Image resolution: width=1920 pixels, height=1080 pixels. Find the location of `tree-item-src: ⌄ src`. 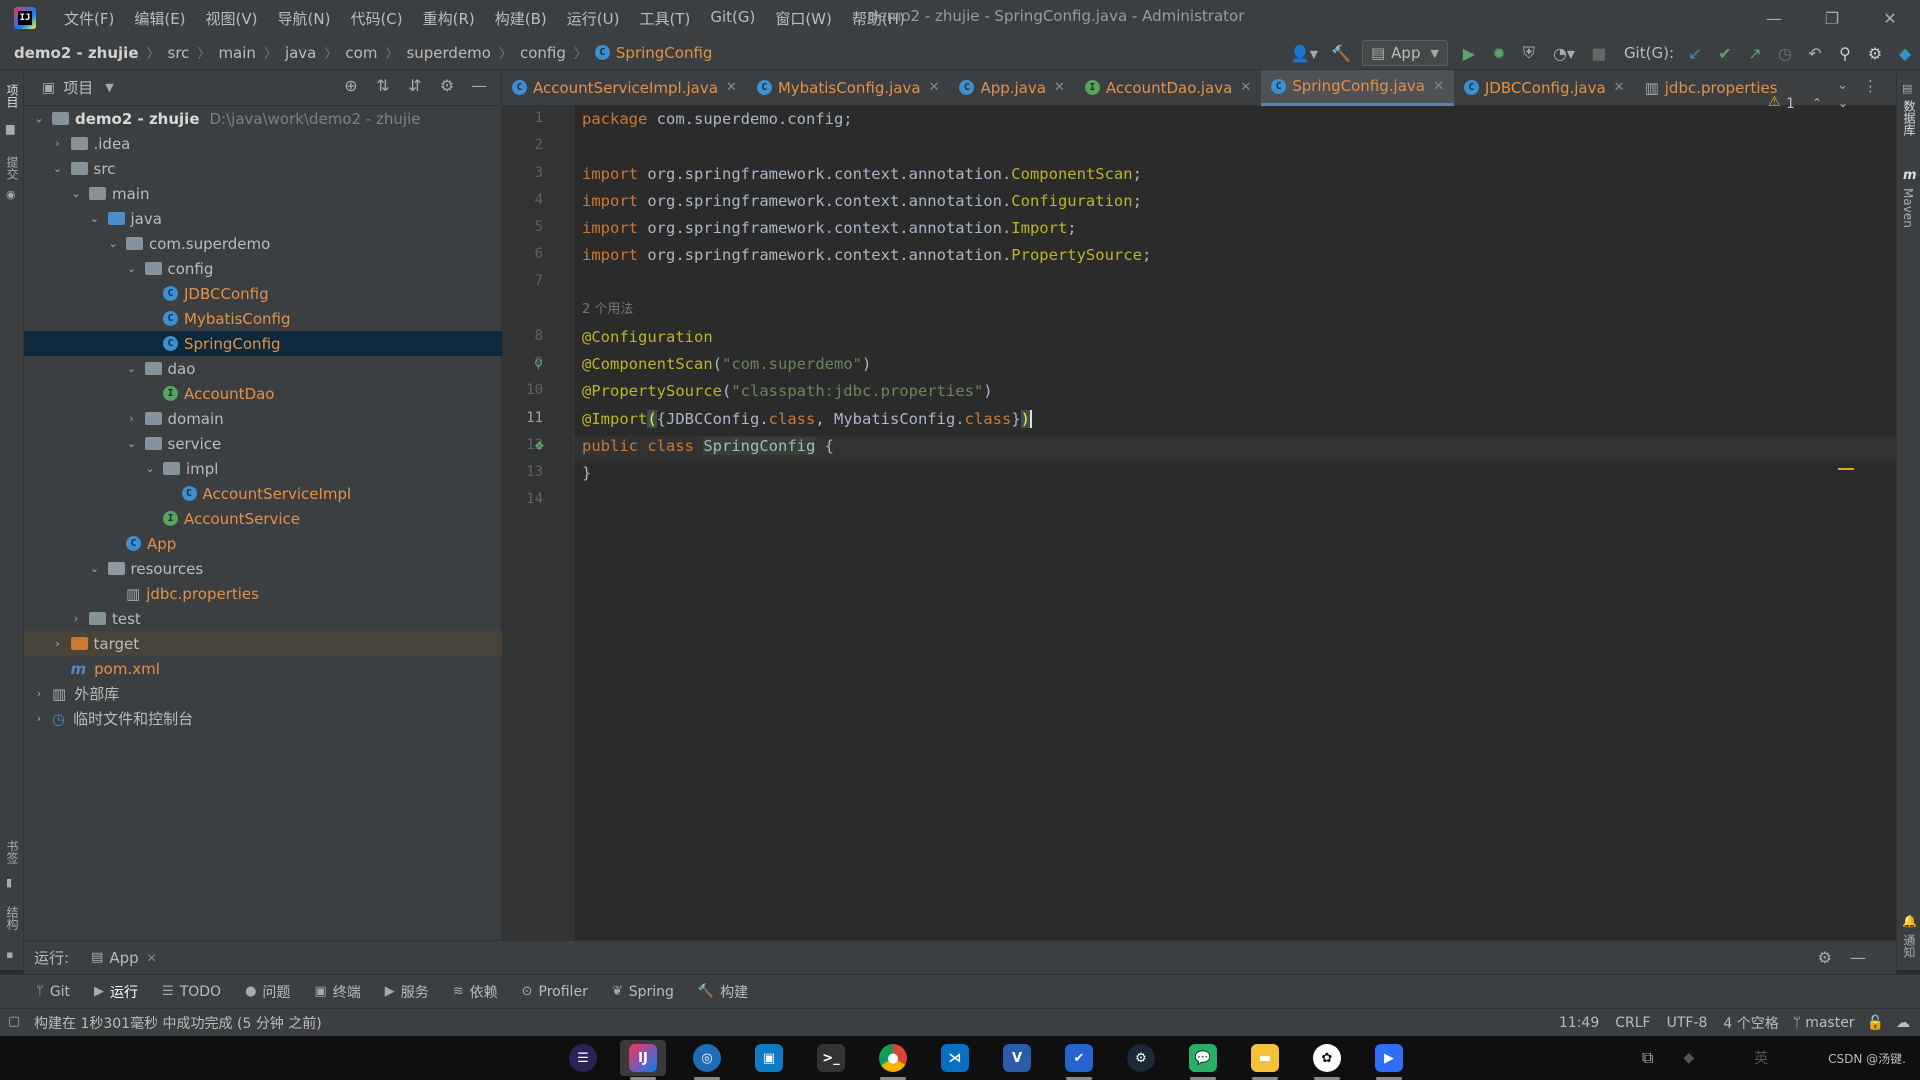

tree-item-src: ⌄ src is located at coordinates (263, 168).